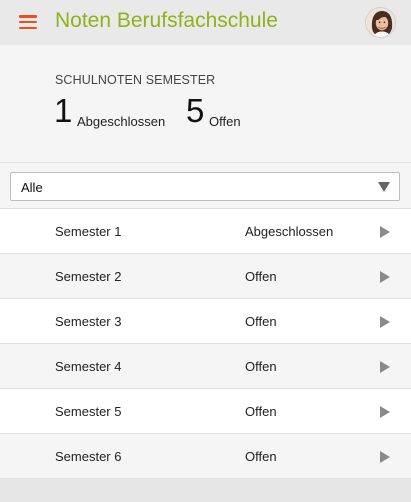  Describe the element at coordinates (88, 366) in the screenshot. I see `semester-name: Semester 4` at that location.